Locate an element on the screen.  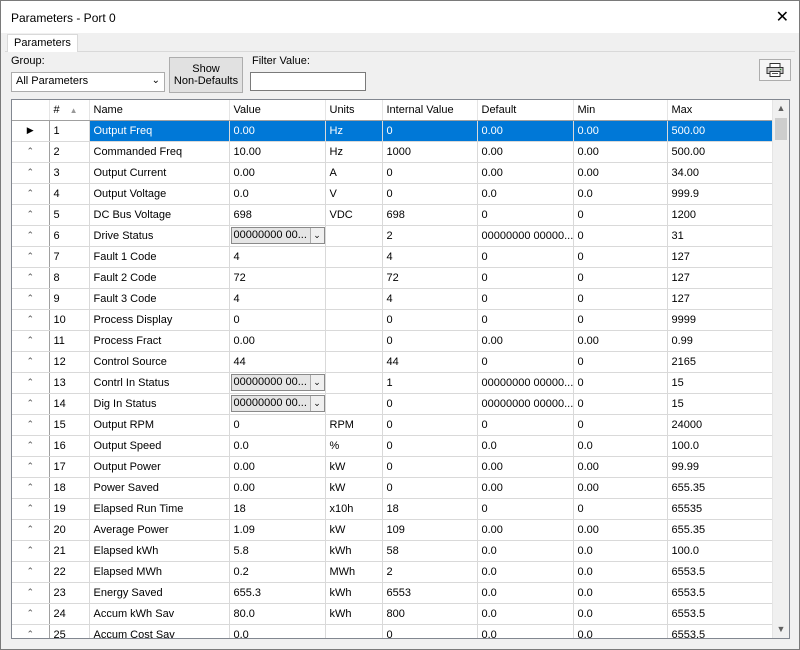
column-header-num: # ▲ is located at coordinates (69, 110).